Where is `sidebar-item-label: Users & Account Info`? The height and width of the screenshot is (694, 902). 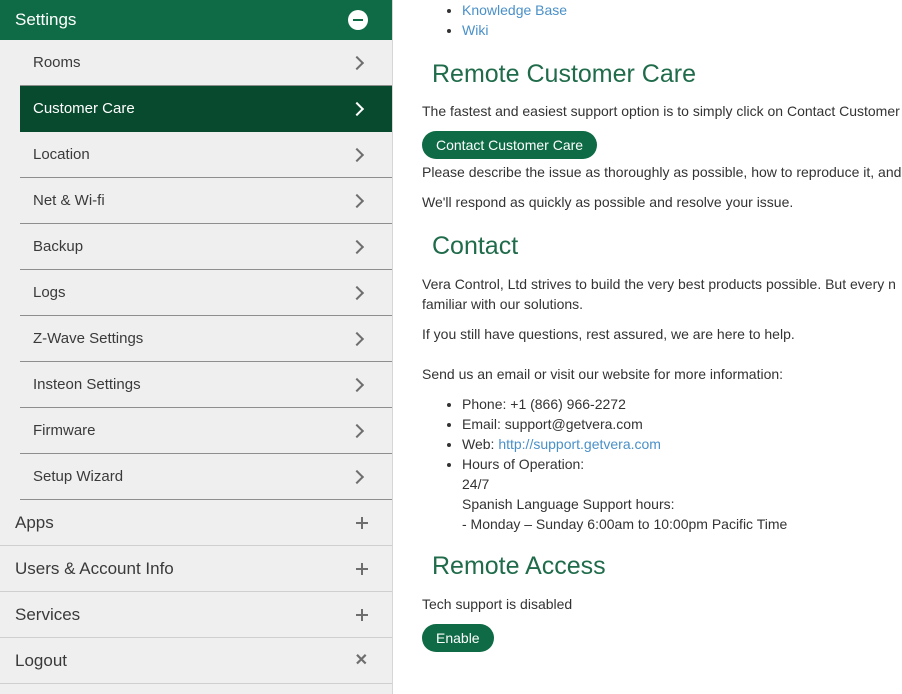 sidebar-item-label: Users & Account Info is located at coordinates (94, 568).